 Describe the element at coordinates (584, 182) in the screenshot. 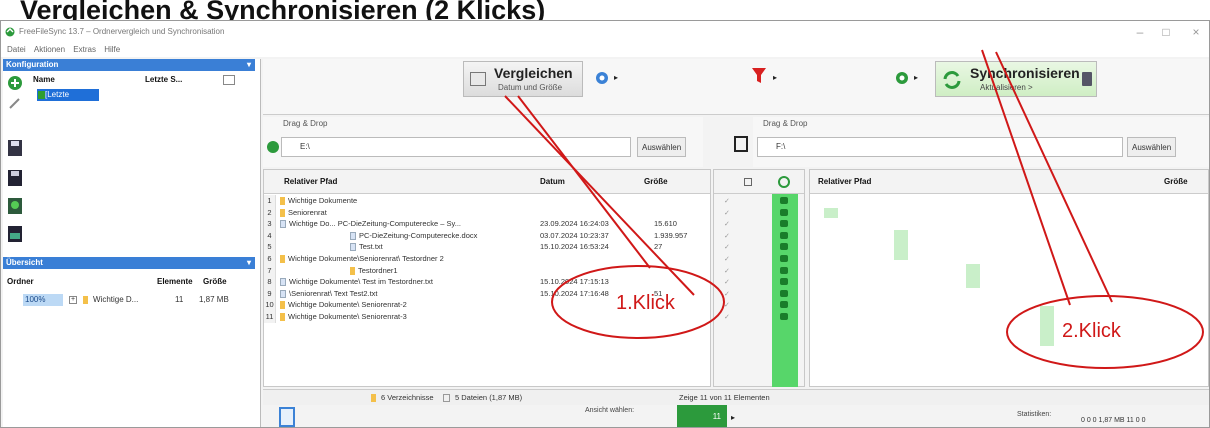

I see `callout-arrow-1b` at that location.